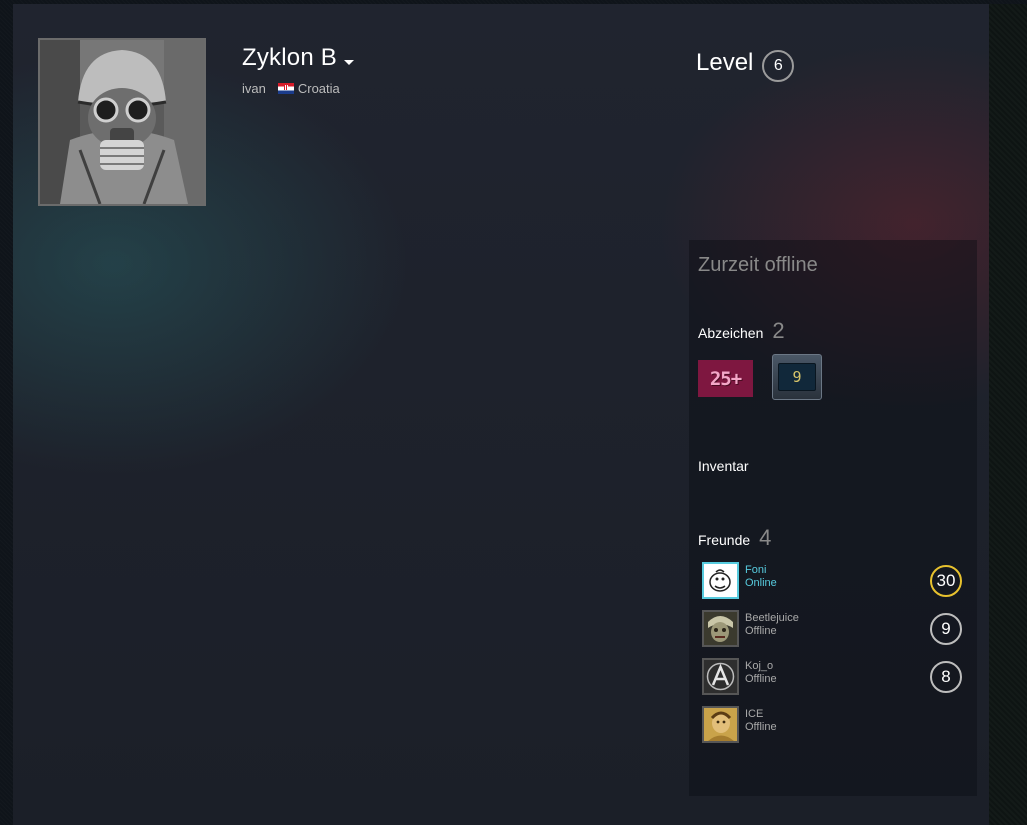 This screenshot has width=1027, height=825. I want to click on inventory-label: Inventar, so click(723, 466).